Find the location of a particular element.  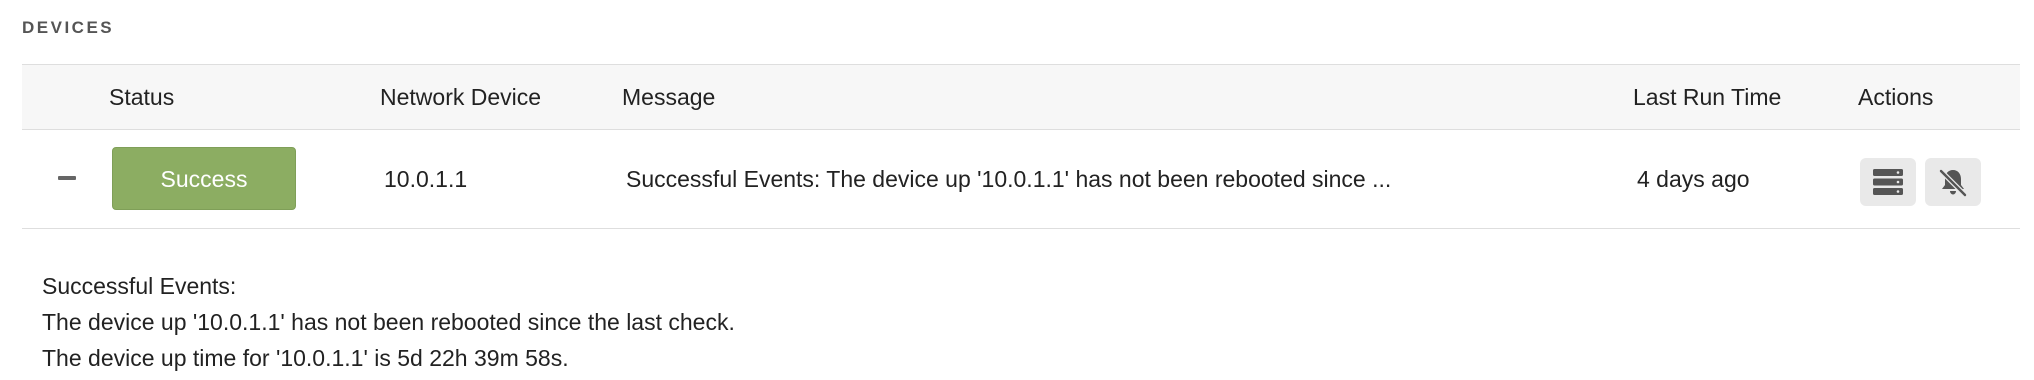

section-title: DEVICES is located at coordinates (68, 27).